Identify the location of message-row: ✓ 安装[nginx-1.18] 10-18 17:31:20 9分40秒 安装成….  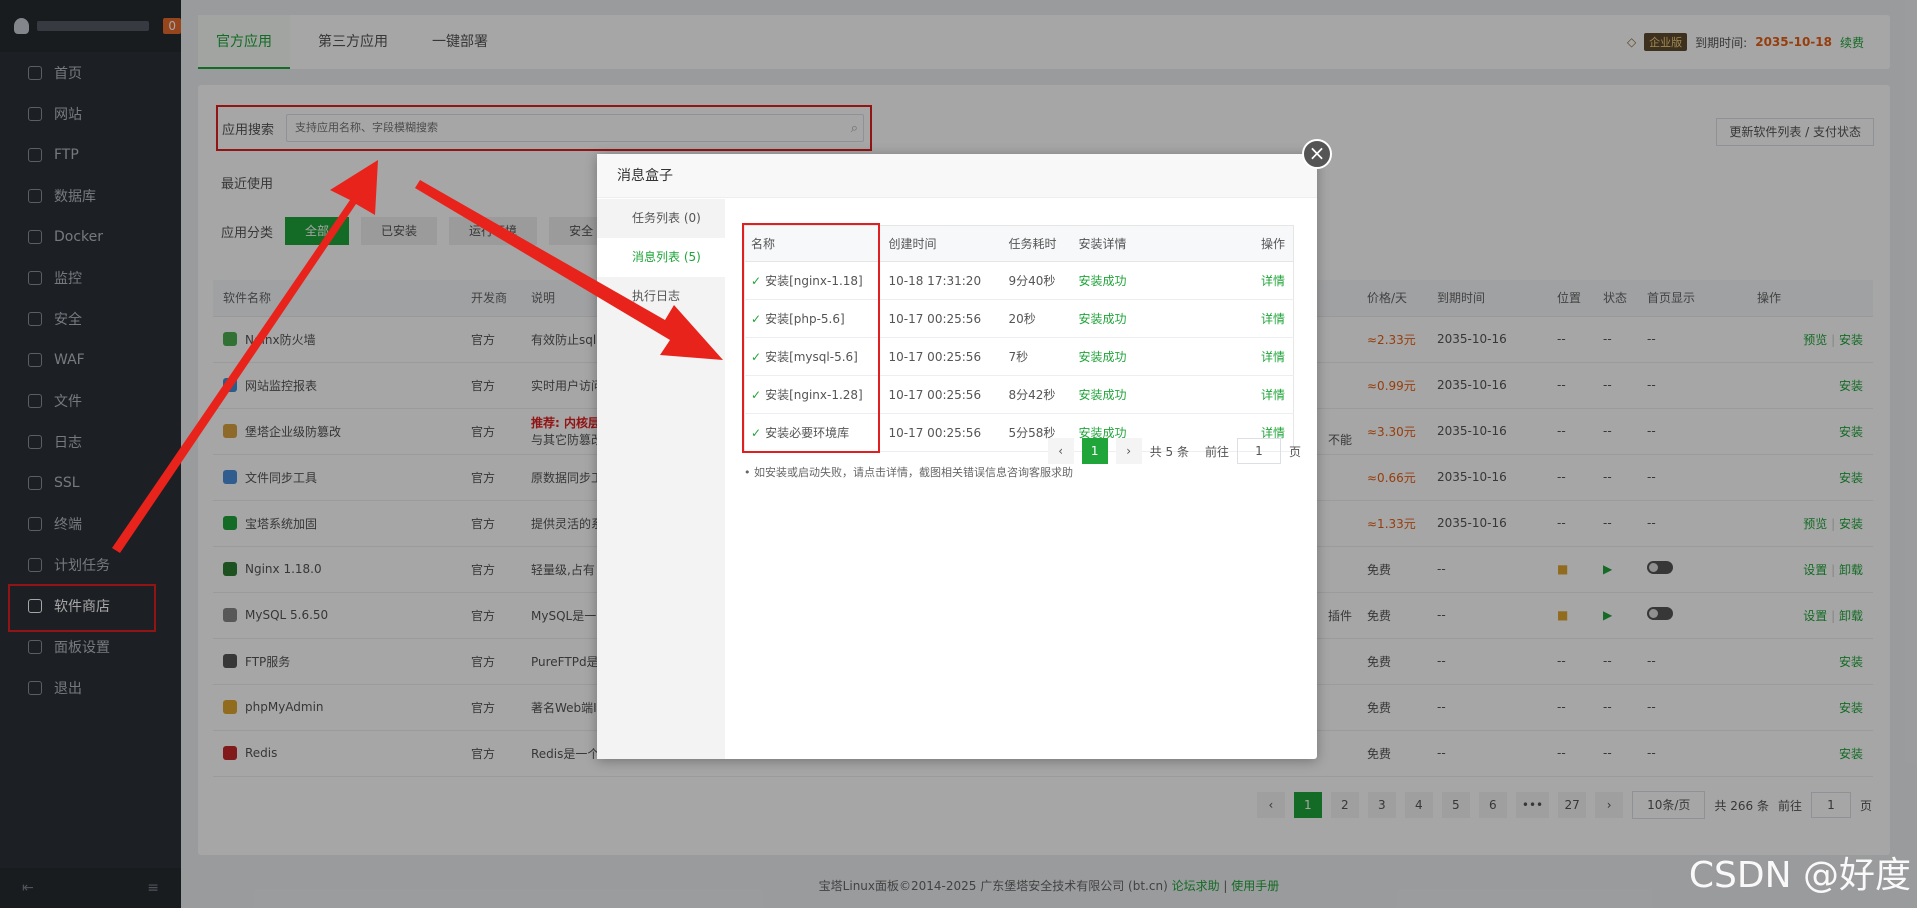
(1019, 280).